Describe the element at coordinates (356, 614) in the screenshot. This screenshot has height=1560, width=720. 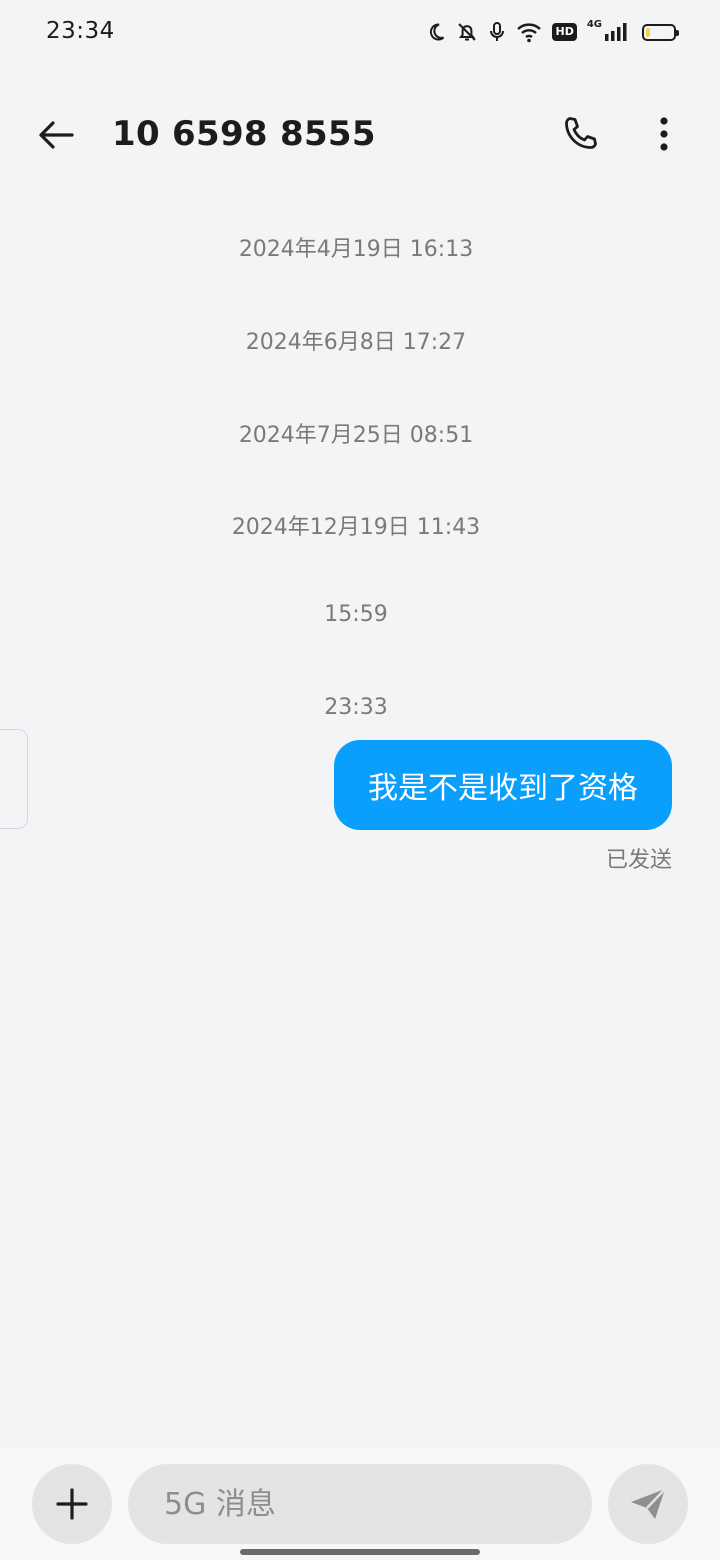
I see `message-timestamp: 15:59` at that location.